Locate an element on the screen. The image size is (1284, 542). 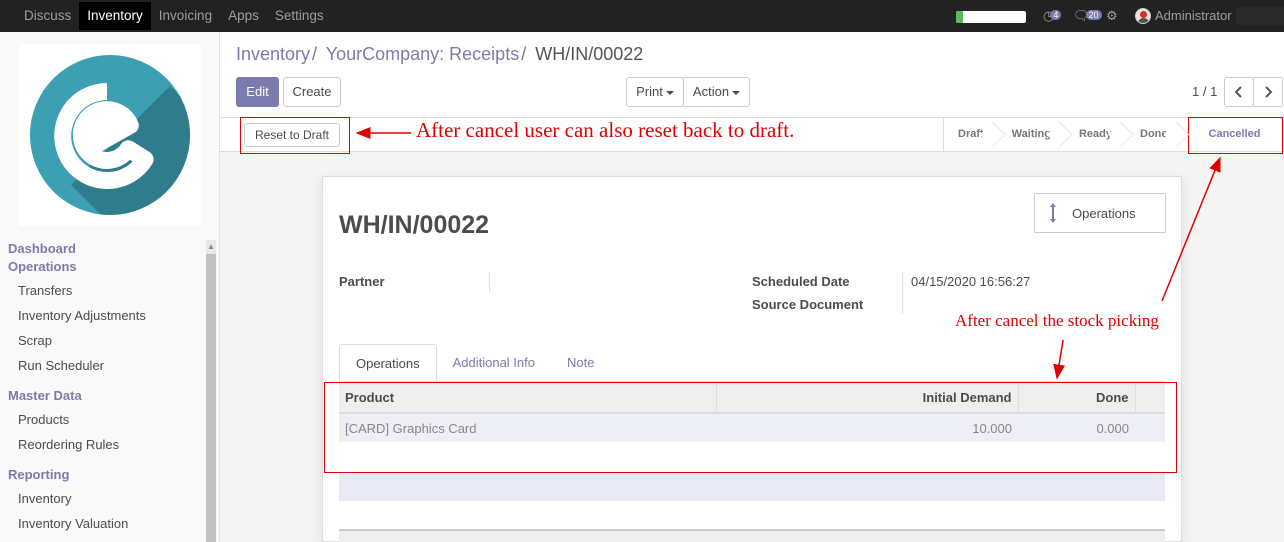
activity-badge: 4 is located at coordinates (1056, 15).